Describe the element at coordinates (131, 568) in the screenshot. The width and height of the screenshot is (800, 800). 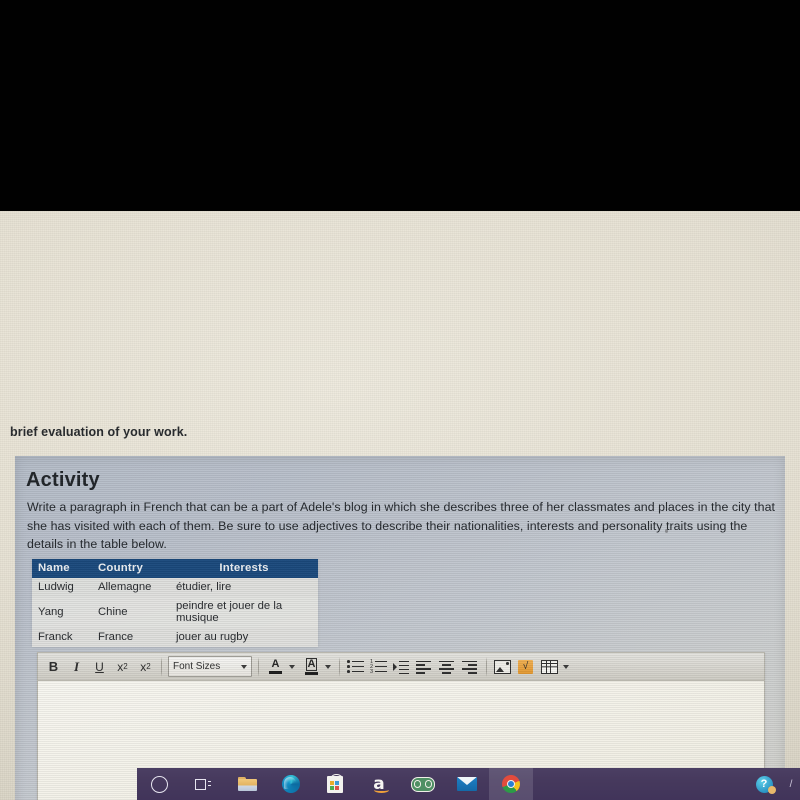
I see `column-header-country: Country` at that location.